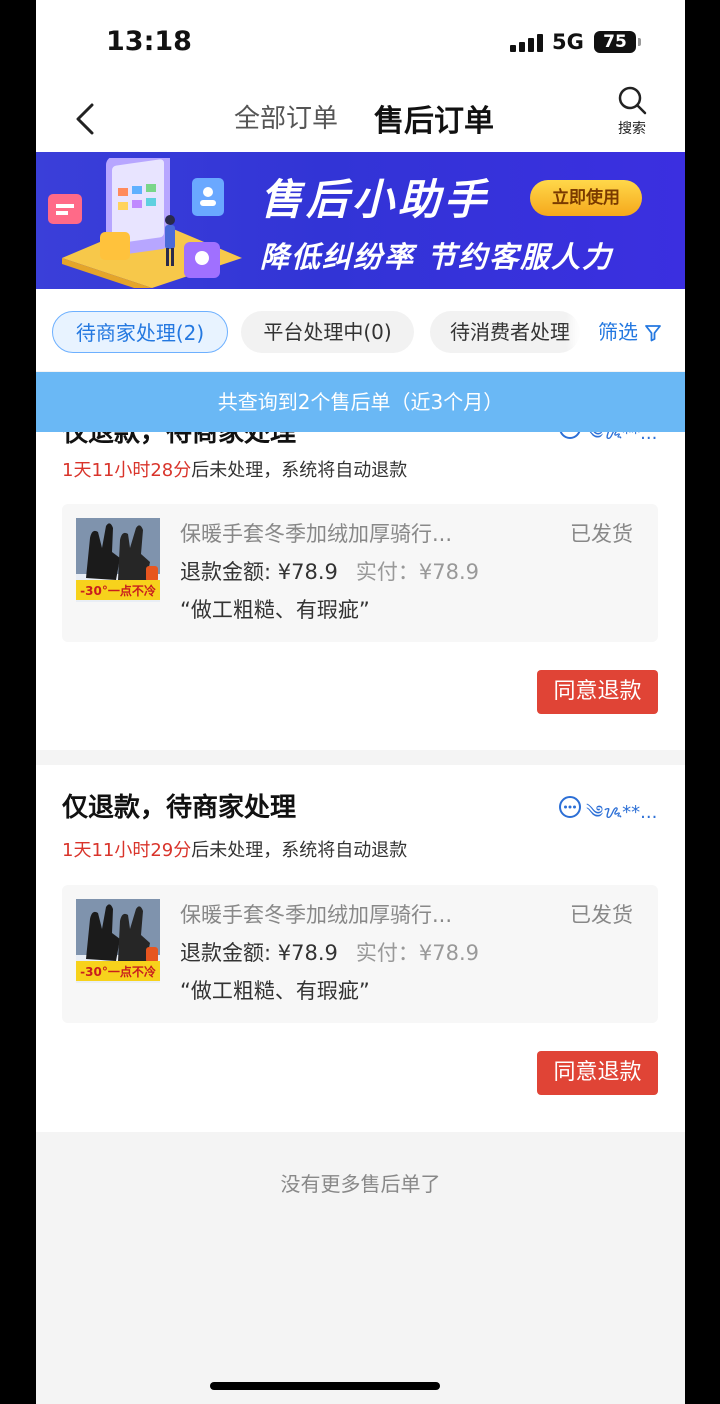  I want to click on use-now-button: 立即使用, so click(586, 198).